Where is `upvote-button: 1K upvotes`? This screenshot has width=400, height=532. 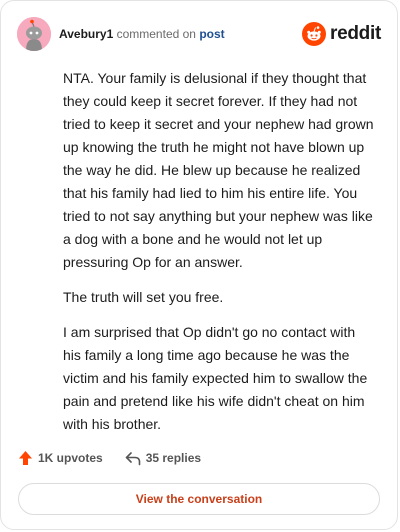 upvote-button: 1K upvotes is located at coordinates (60, 458).